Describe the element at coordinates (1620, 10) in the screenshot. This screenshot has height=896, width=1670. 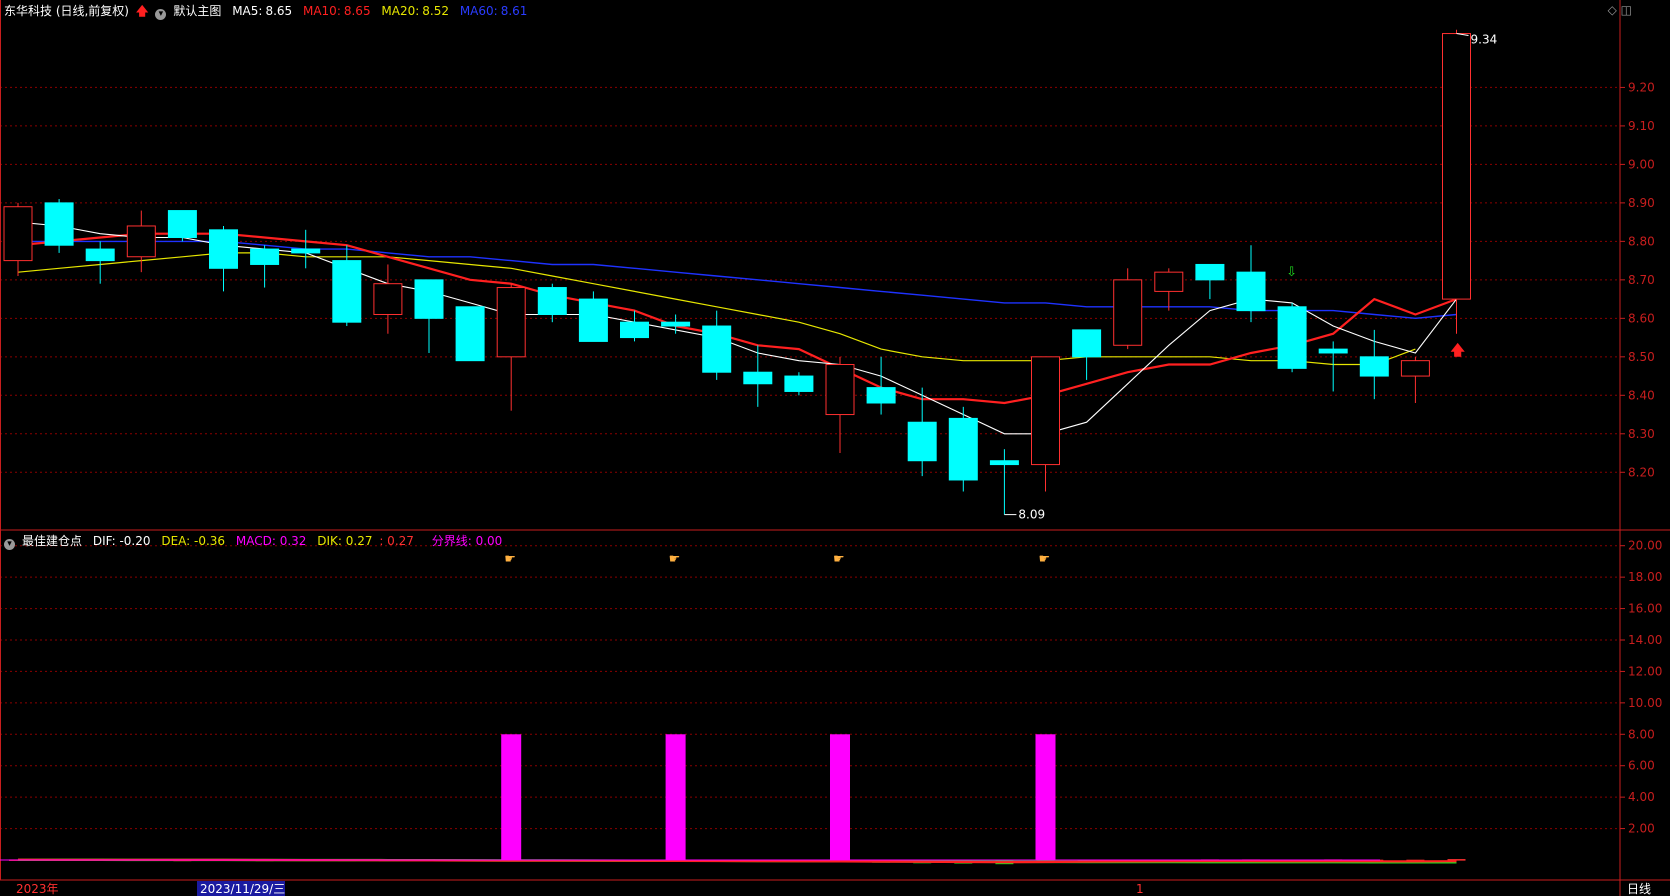
I see `window-controls: ◇ ◫` at that location.